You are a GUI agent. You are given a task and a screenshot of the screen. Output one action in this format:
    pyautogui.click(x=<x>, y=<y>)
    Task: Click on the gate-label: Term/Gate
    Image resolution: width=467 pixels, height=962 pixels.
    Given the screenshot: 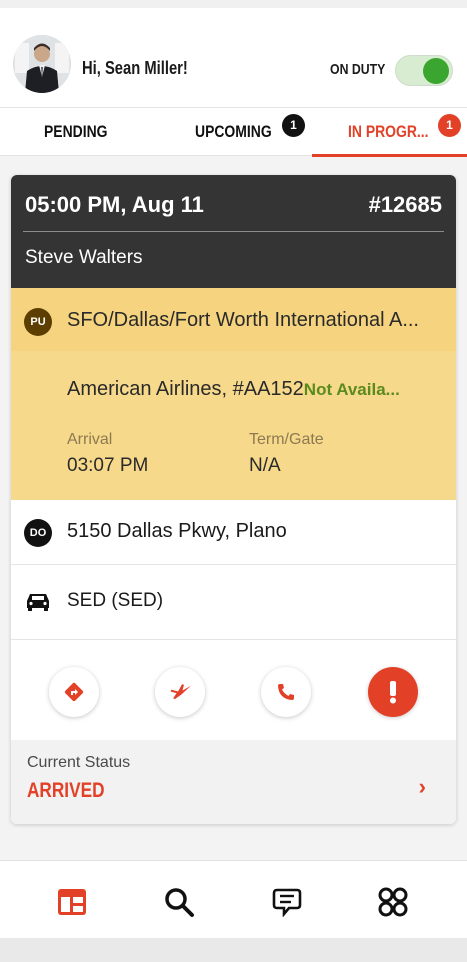 What is the action you would take?
    pyautogui.click(x=286, y=439)
    